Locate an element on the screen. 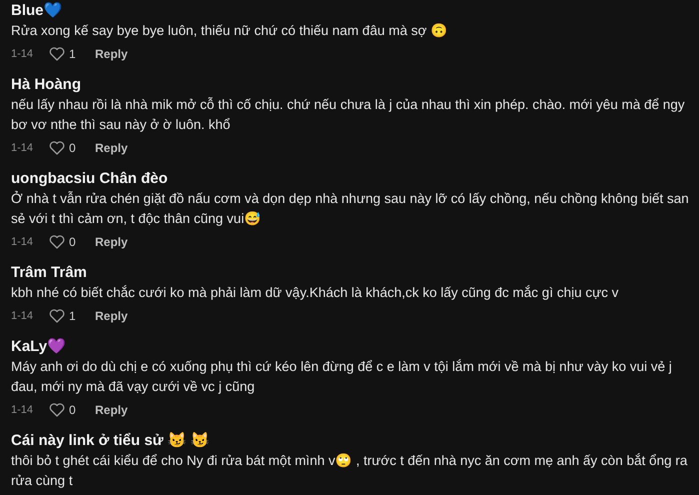  comment-text: Rửa xong kế say bye bye luôn, thiếu nữ chứ có thiếu nam đâu mà sợ 🙃 is located at coordinates (229, 31).